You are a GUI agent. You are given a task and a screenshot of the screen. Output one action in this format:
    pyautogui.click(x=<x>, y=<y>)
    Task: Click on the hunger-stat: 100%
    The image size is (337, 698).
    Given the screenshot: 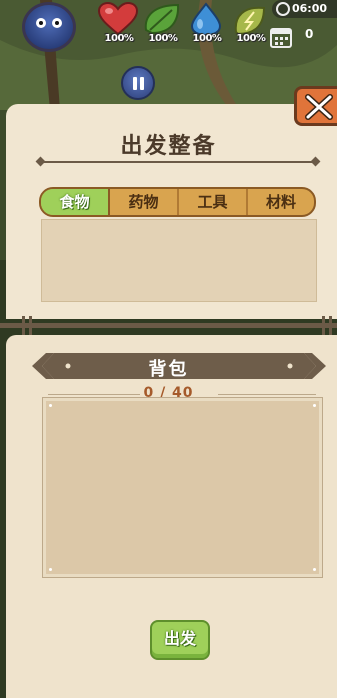 What is the action you would take?
    pyautogui.click(x=162, y=29)
    